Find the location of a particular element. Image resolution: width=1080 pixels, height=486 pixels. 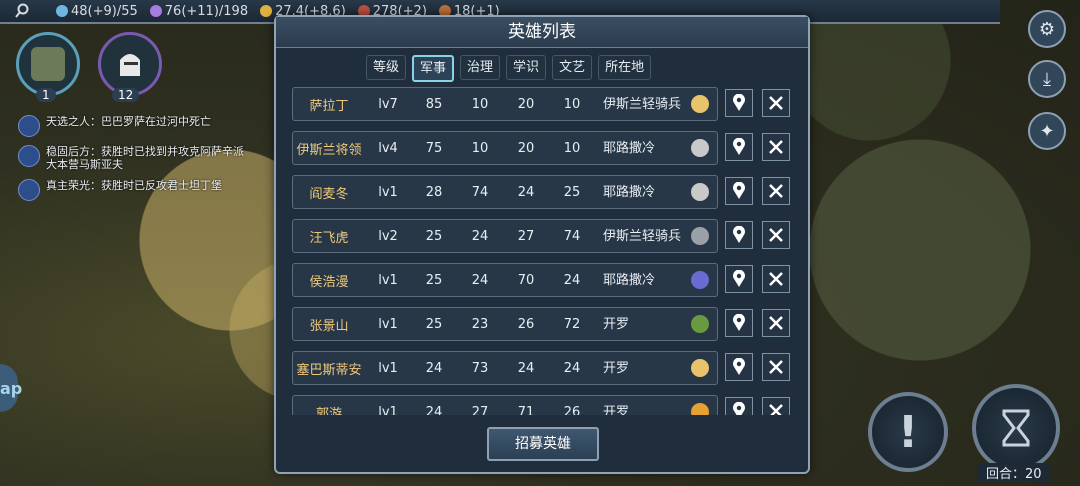

hero-row-info: 郭游 lv1 24 27 71 26 开罗 is located at coordinates (505, 405).